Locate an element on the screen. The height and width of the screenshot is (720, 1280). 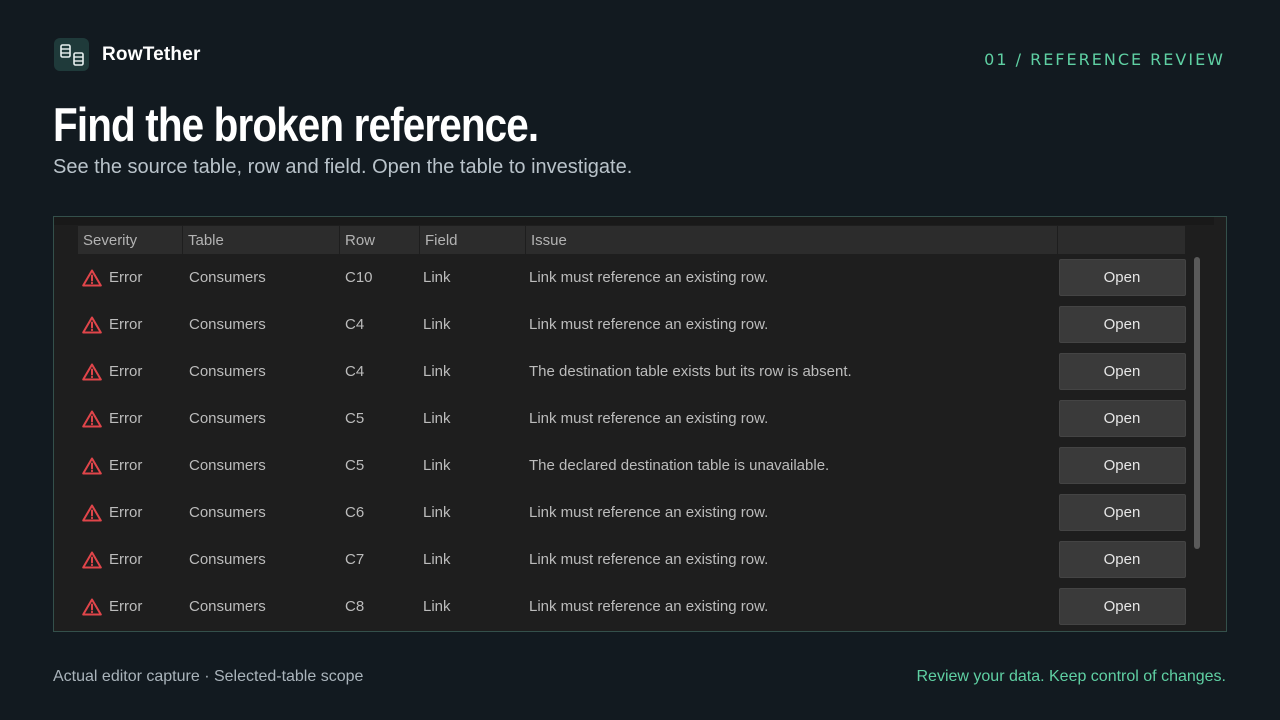
table-link-icon is located at coordinates (71, 54).